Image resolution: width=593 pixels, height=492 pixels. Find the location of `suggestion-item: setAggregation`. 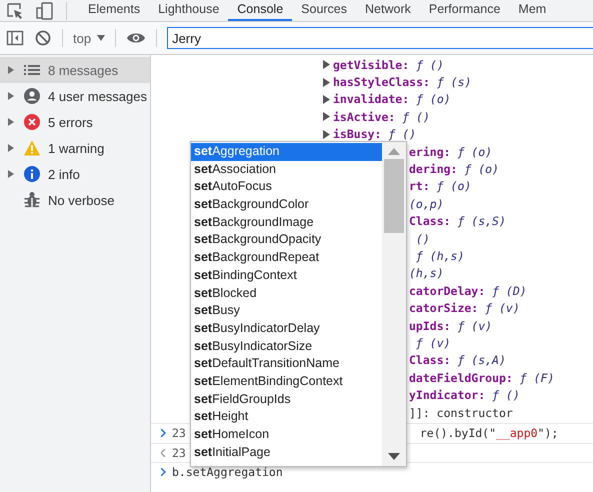

suggestion-item: setAggregation is located at coordinates (286, 152).